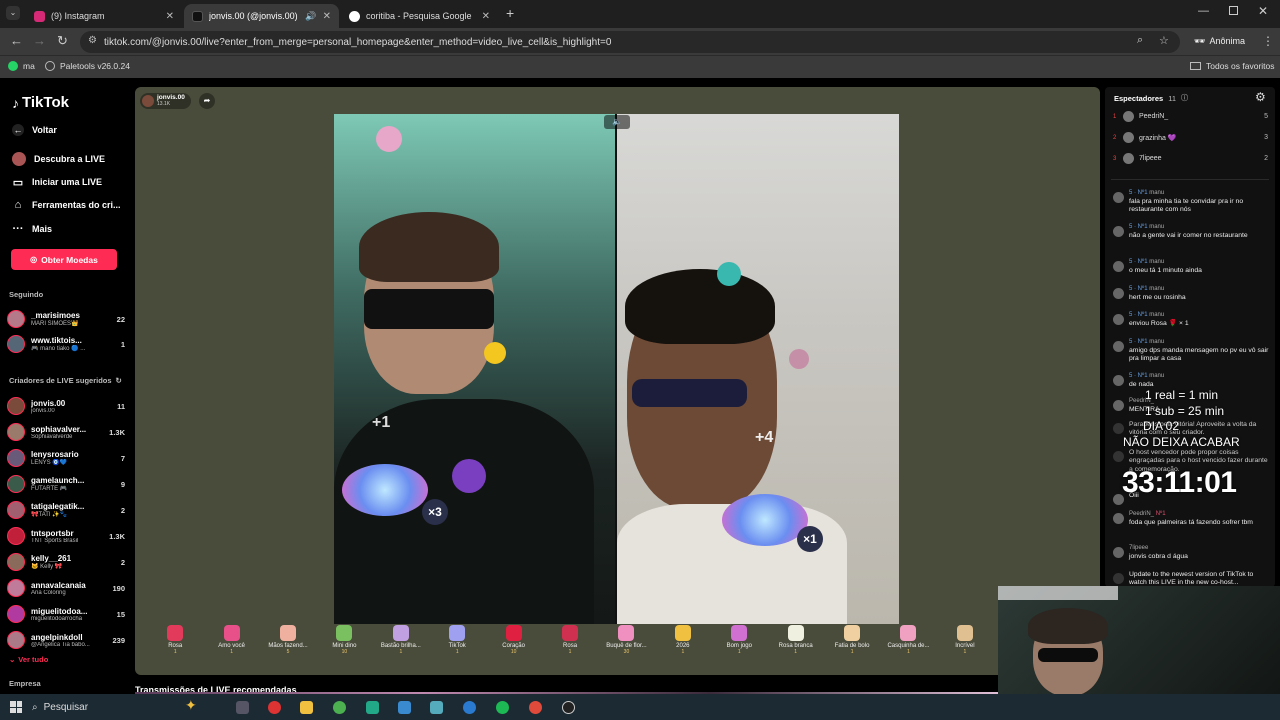  I want to click on gift-item: Rosa branca 1, so click(795, 649).